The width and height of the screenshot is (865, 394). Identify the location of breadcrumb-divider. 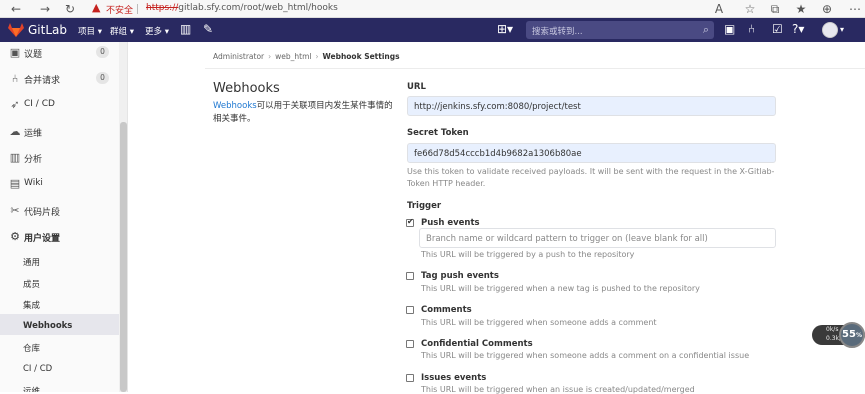
(535, 68).